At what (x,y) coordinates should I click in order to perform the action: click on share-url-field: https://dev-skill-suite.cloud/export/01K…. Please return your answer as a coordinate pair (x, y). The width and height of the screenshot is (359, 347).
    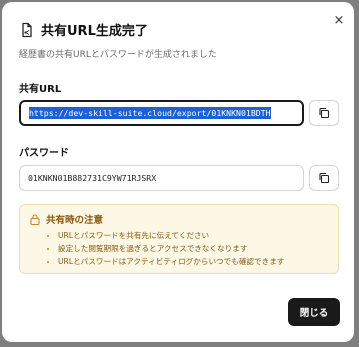
    Looking at the image, I should click on (161, 113).